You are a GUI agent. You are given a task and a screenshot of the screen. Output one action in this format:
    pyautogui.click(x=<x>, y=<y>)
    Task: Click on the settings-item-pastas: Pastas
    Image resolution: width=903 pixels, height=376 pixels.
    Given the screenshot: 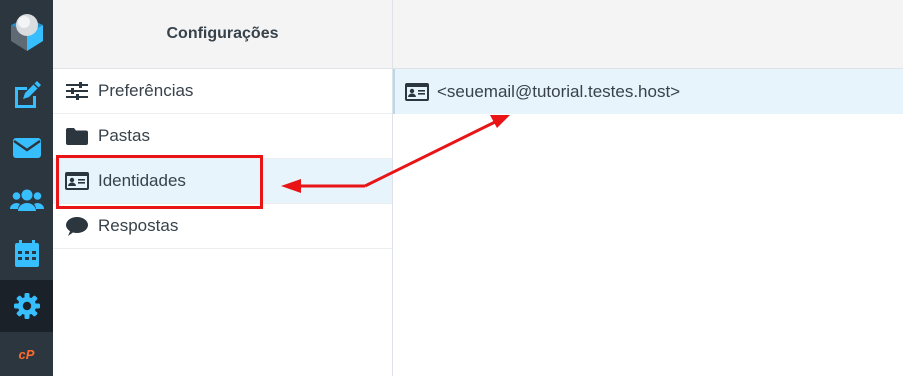 What is the action you would take?
    pyautogui.click(x=222, y=136)
    